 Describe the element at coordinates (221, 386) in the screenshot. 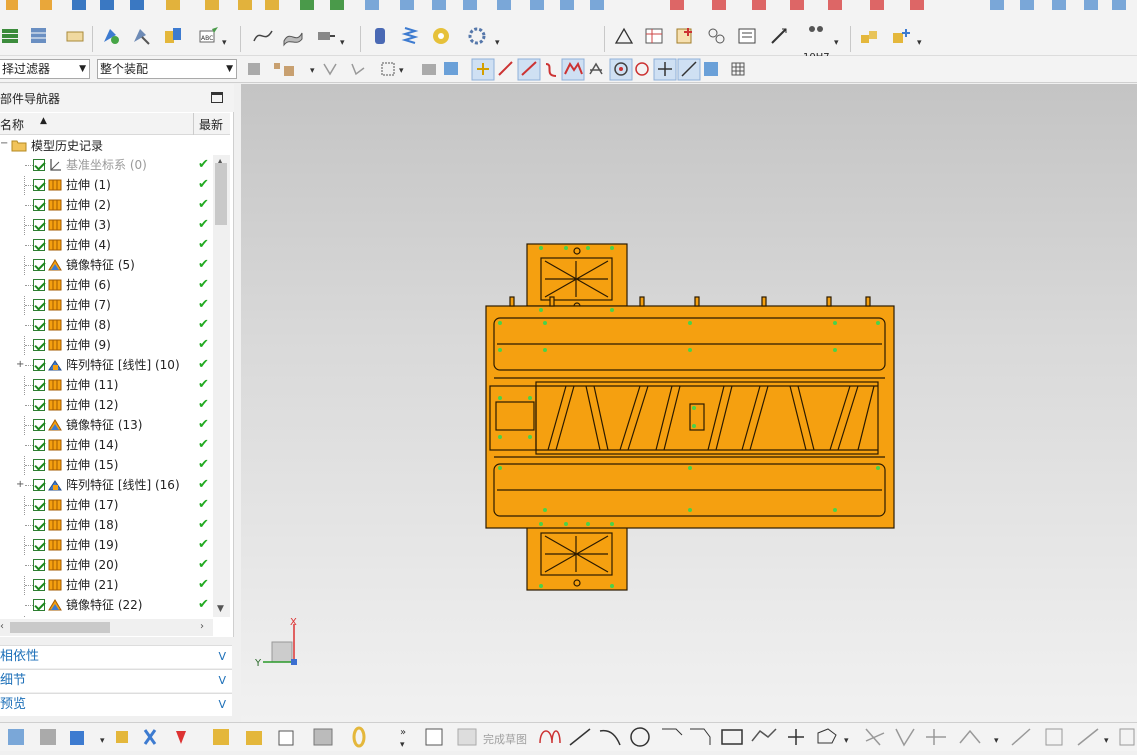

I see `navigator-vertical-scrollbar: ▲ ▼` at that location.